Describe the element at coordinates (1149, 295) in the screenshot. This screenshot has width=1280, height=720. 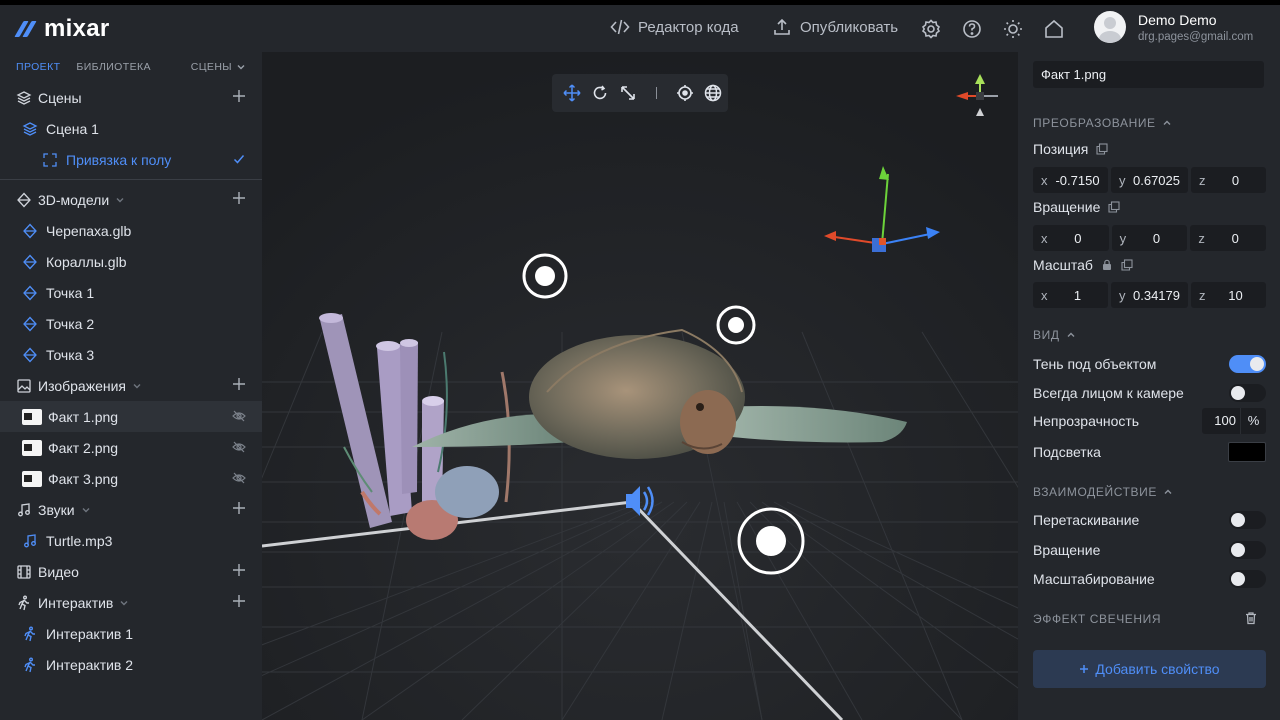
I see `scale-y-field: y 0.34179` at that location.